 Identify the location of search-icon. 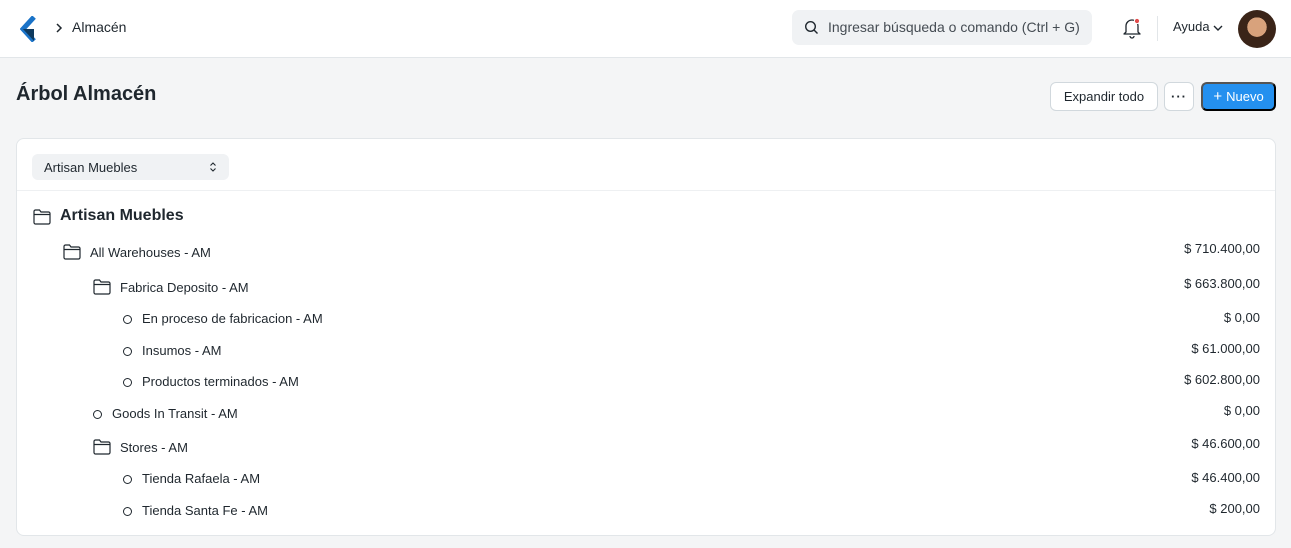
(811, 27).